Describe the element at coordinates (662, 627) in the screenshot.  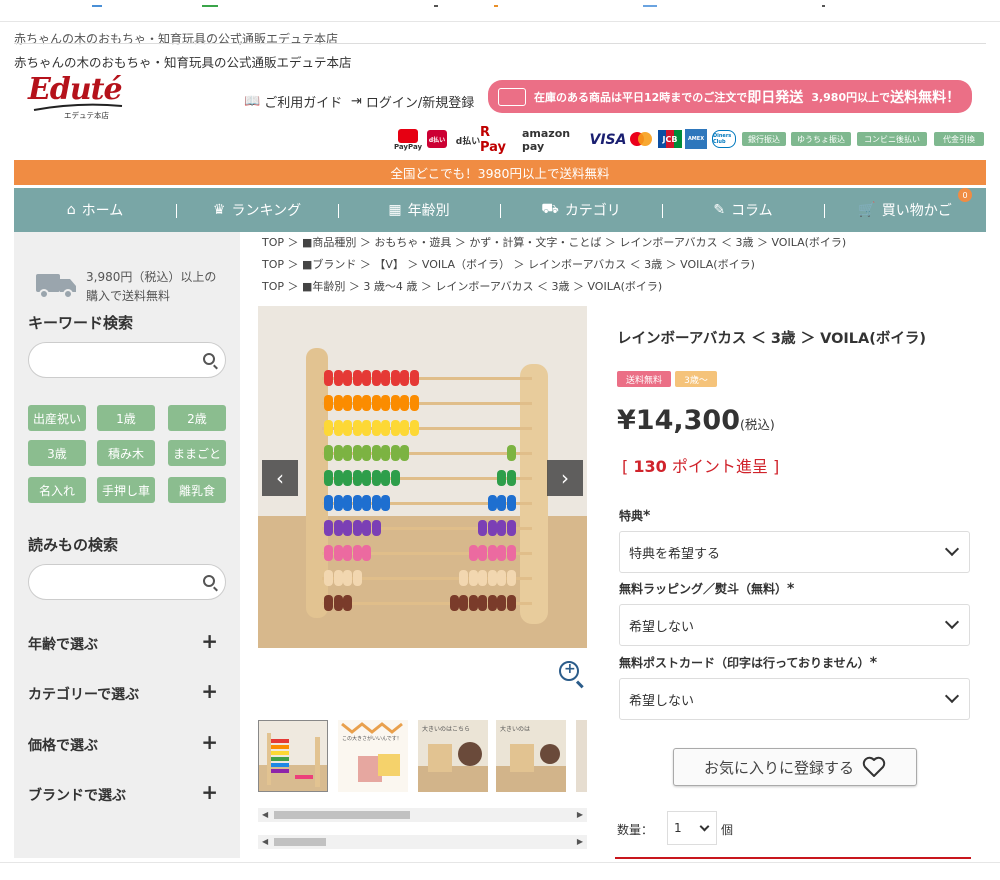
I see `option-wrapping-value: 希望しない` at that location.